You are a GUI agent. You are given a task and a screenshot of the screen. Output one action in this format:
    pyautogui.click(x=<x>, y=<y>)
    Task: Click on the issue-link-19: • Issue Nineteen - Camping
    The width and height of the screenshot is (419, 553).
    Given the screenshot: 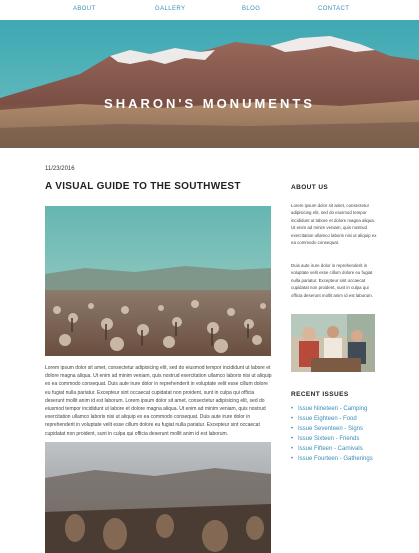 What is the action you would take?
    pyautogui.click(x=336, y=409)
    